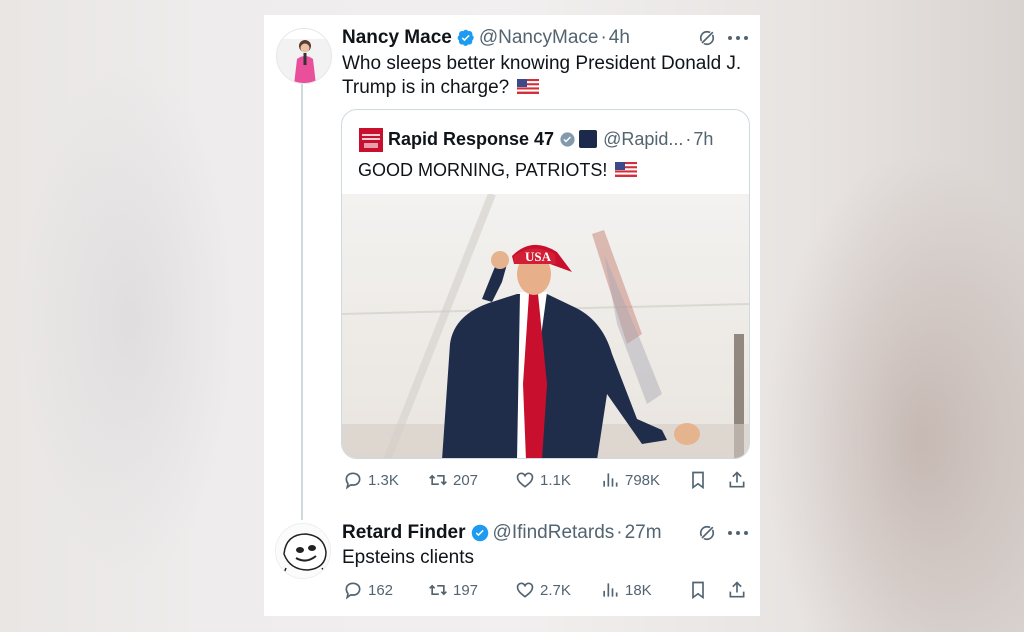 The image size is (1024, 632). Describe the element at coordinates (371, 140) in the screenshot. I see `quote-avatar` at that location.